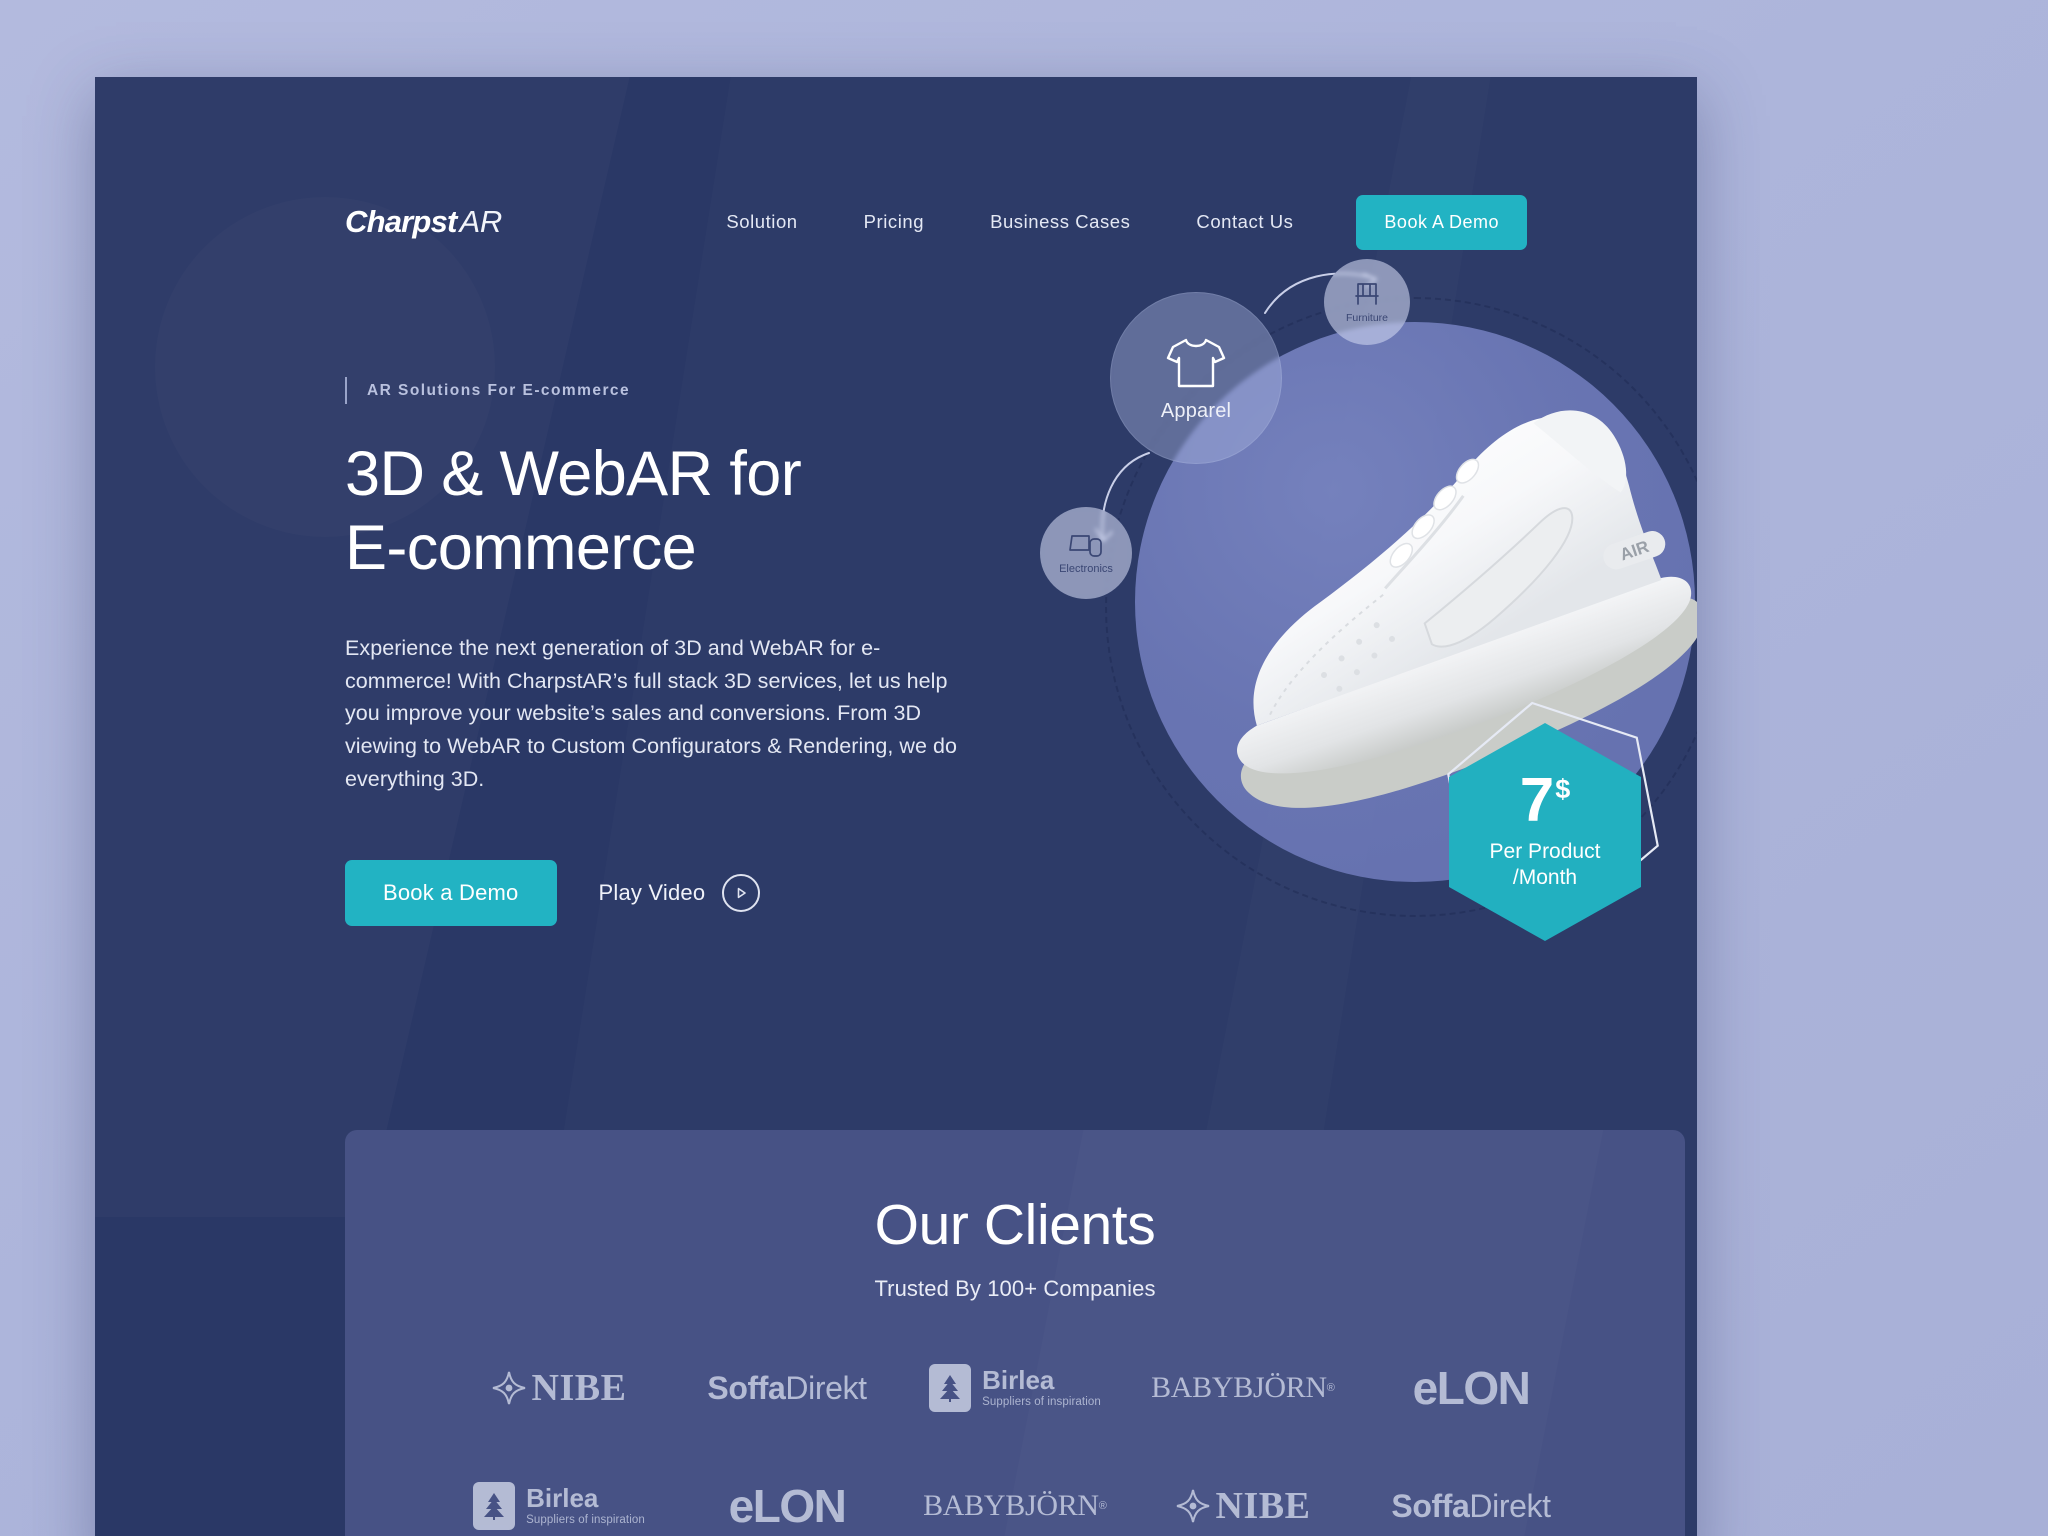  What do you see at coordinates (562, 1498) in the screenshot?
I see `client-name-birlea-2: Birlea` at bounding box center [562, 1498].